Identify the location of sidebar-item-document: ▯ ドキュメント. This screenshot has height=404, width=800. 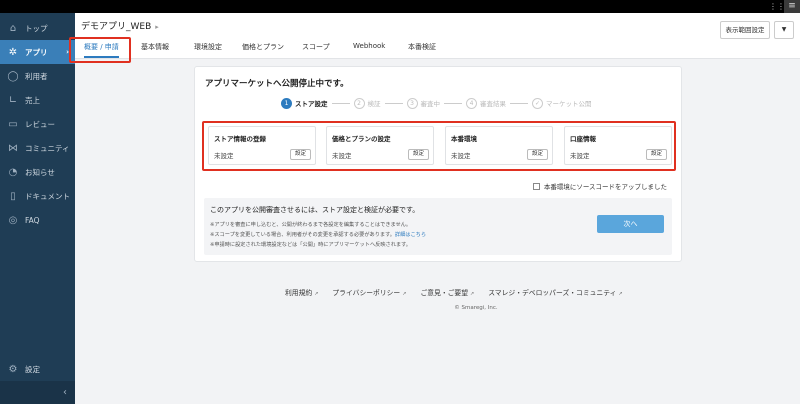
(37, 196).